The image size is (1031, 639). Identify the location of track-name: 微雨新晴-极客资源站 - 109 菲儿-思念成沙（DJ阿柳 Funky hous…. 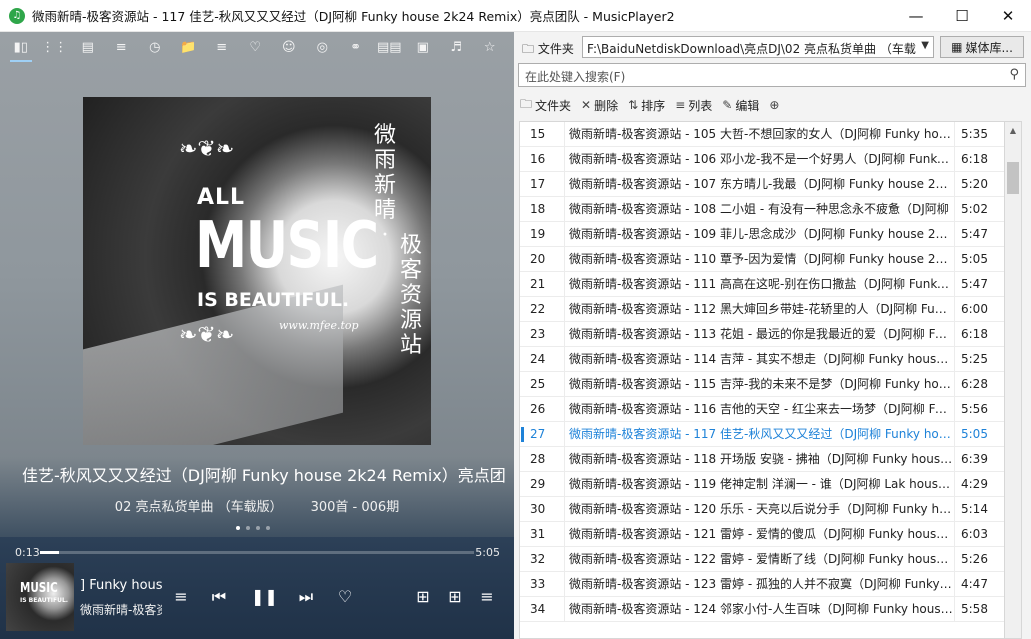
(759, 234).